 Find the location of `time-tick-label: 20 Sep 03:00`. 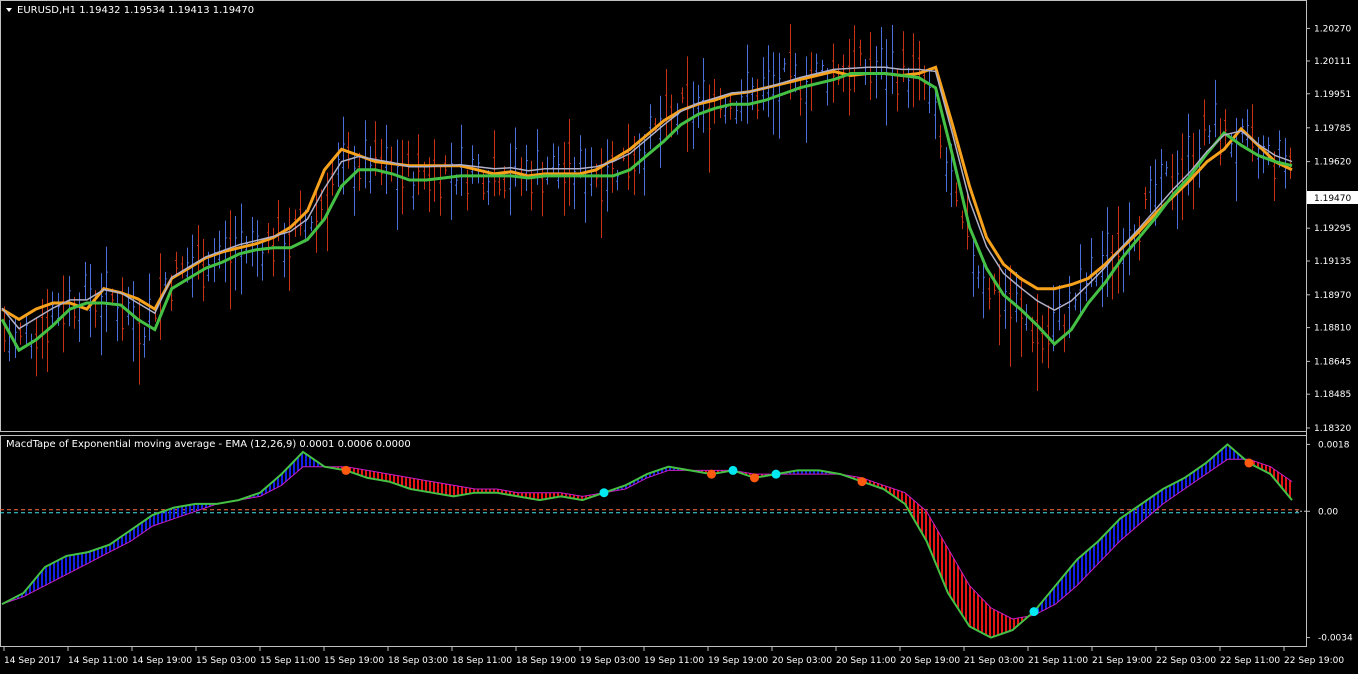

time-tick-label: 20 Sep 03:00 is located at coordinates (802, 661).